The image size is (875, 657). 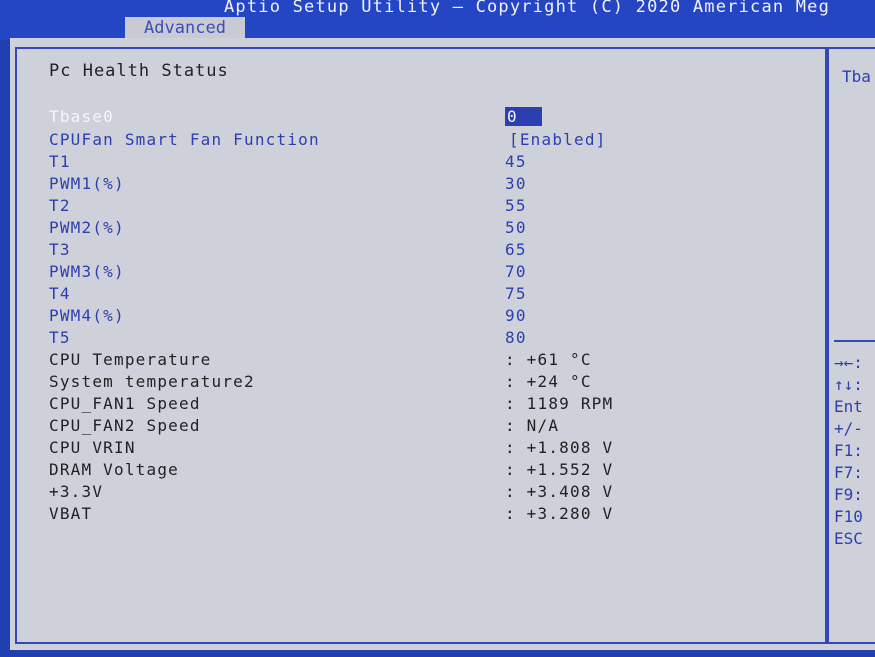 What do you see at coordinates (854, 341) in the screenshot?
I see `help-divider` at bounding box center [854, 341].